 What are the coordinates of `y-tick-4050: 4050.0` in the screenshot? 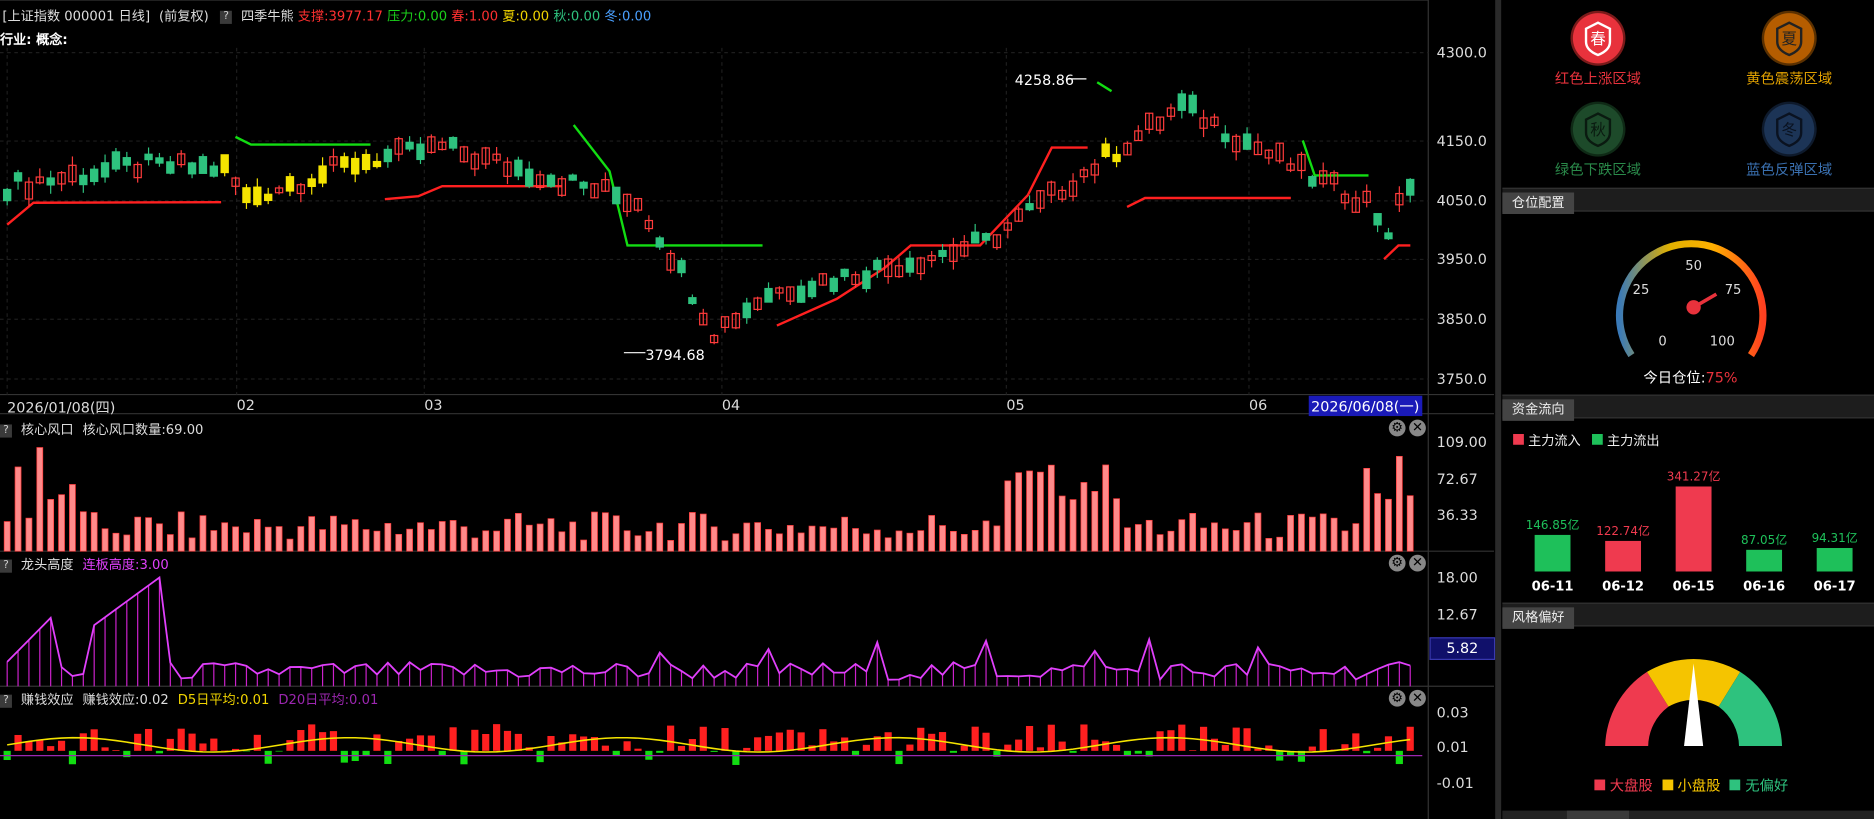 It's located at (1461, 201).